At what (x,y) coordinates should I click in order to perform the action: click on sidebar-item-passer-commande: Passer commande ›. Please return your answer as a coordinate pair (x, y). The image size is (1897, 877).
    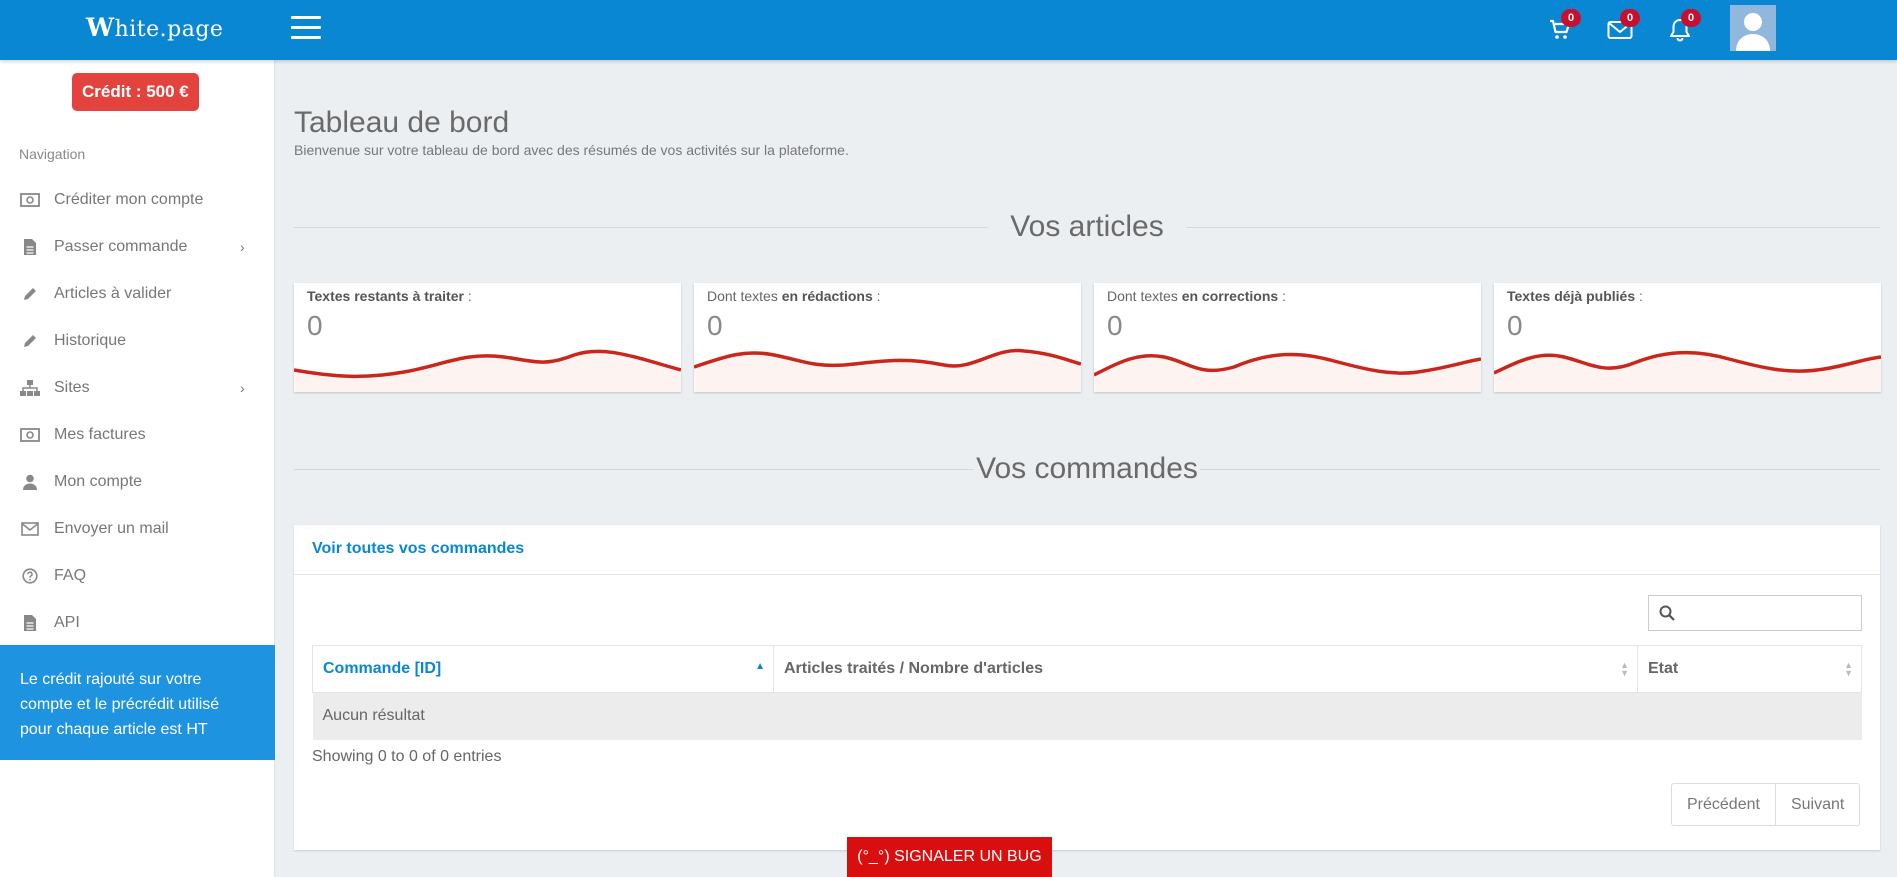
    Looking at the image, I should click on (137, 246).